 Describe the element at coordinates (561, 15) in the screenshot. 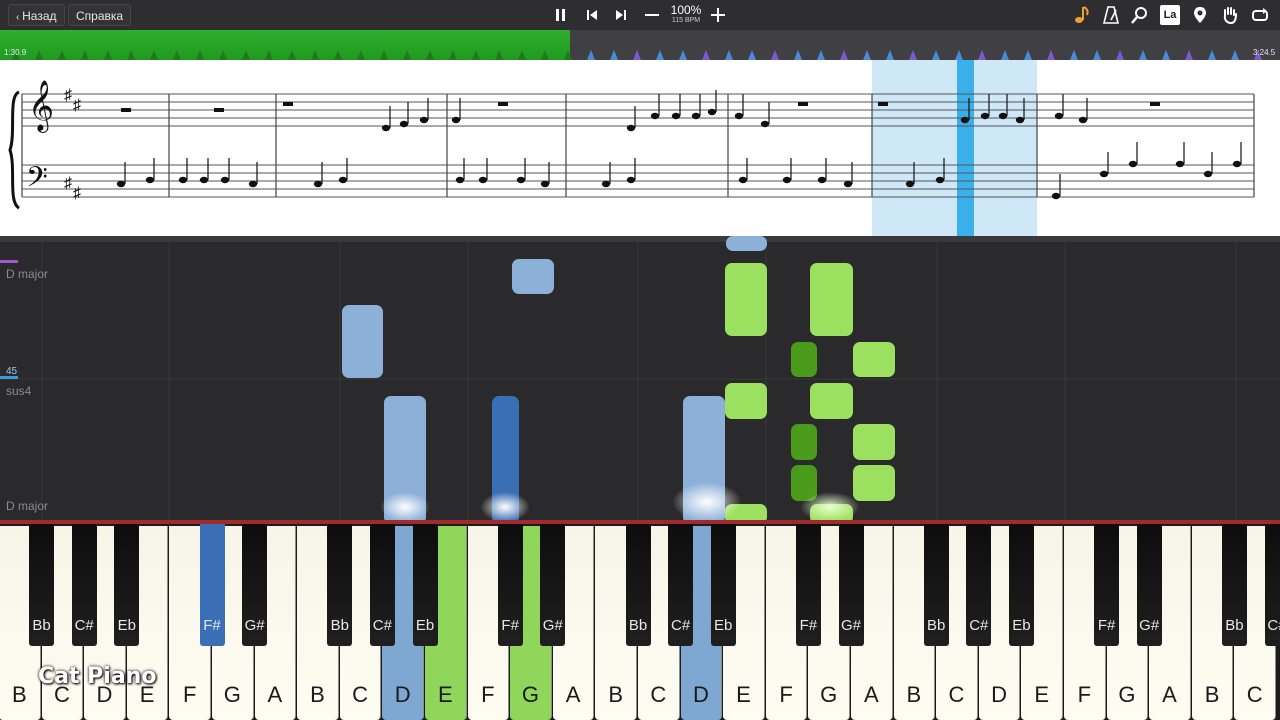

I see `pause-icon` at that location.